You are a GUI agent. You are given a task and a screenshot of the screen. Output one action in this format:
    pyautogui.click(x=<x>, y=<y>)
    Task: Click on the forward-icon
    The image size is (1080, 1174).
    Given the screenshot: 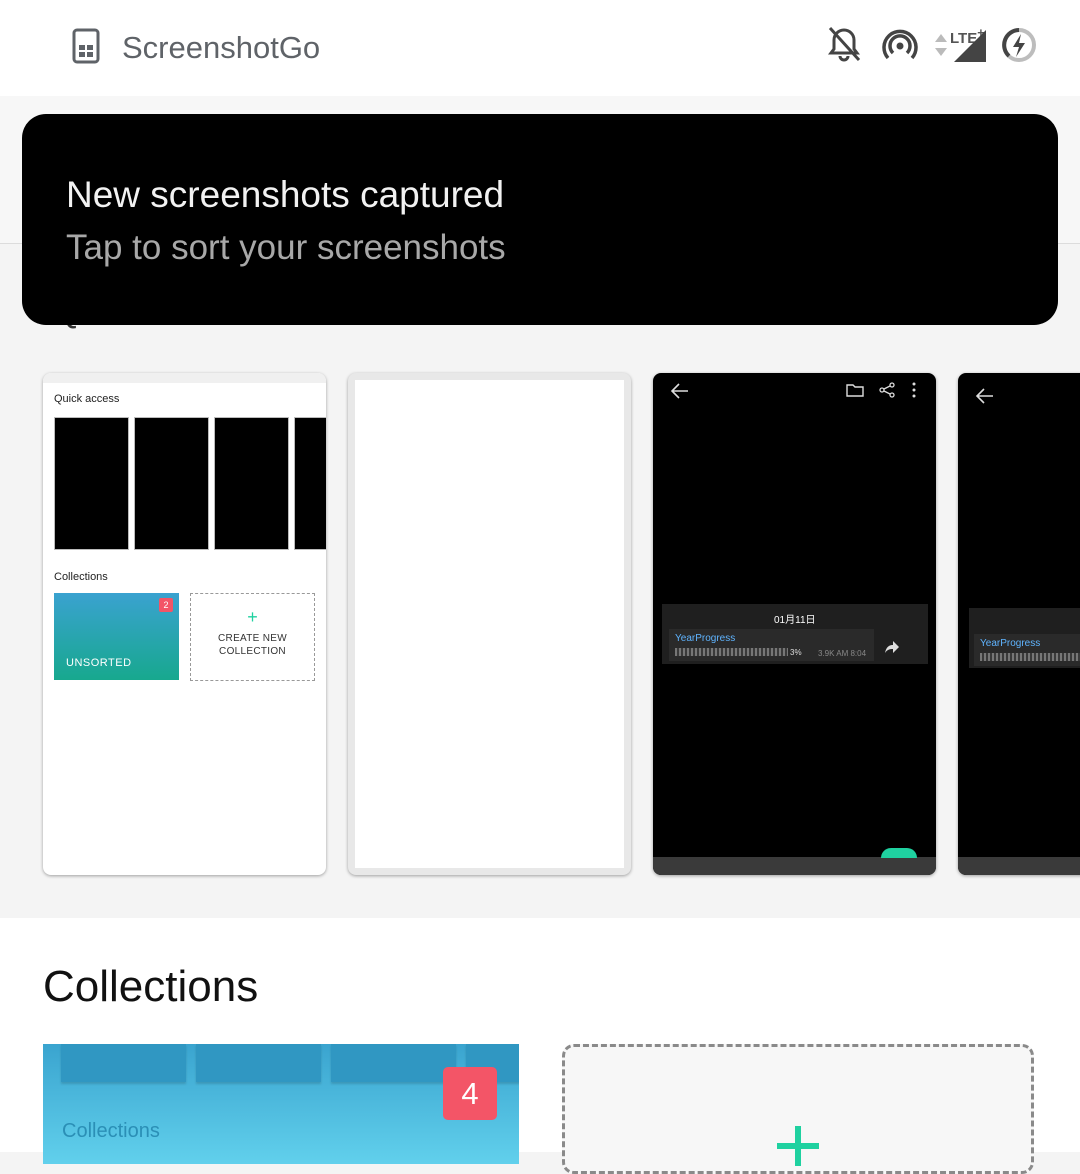 What is the action you would take?
    pyautogui.click(x=892, y=647)
    